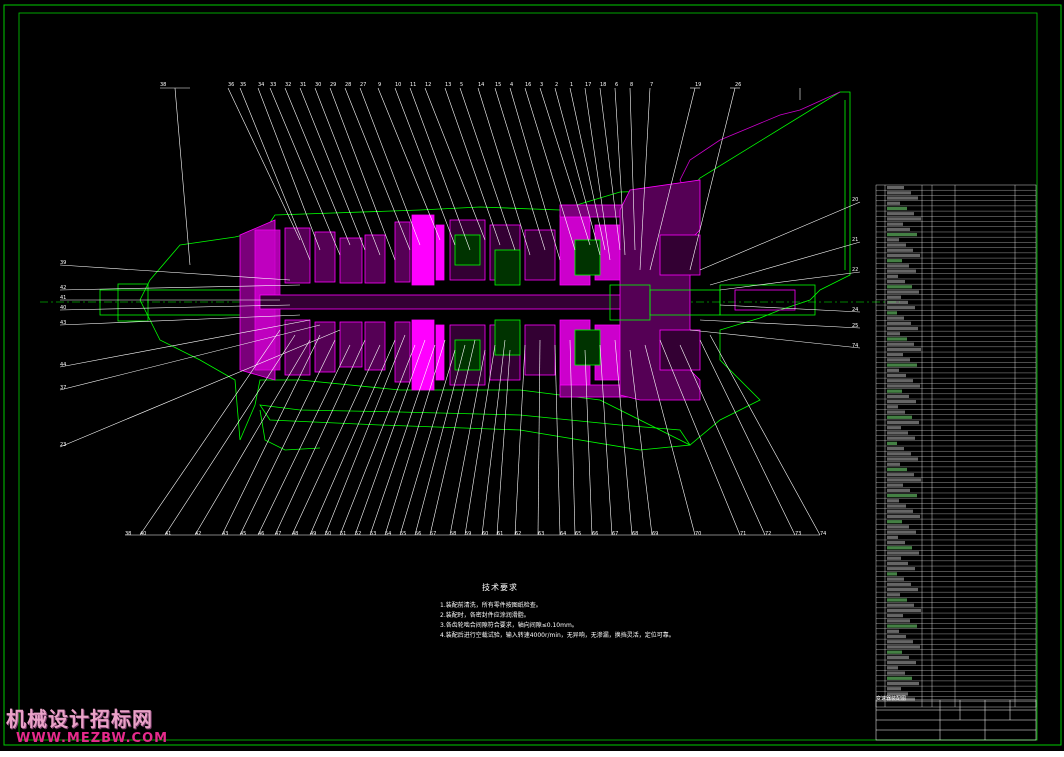  What do you see at coordinates (956, 446) in the screenshot?
I see `bom-table` at bounding box center [956, 446].